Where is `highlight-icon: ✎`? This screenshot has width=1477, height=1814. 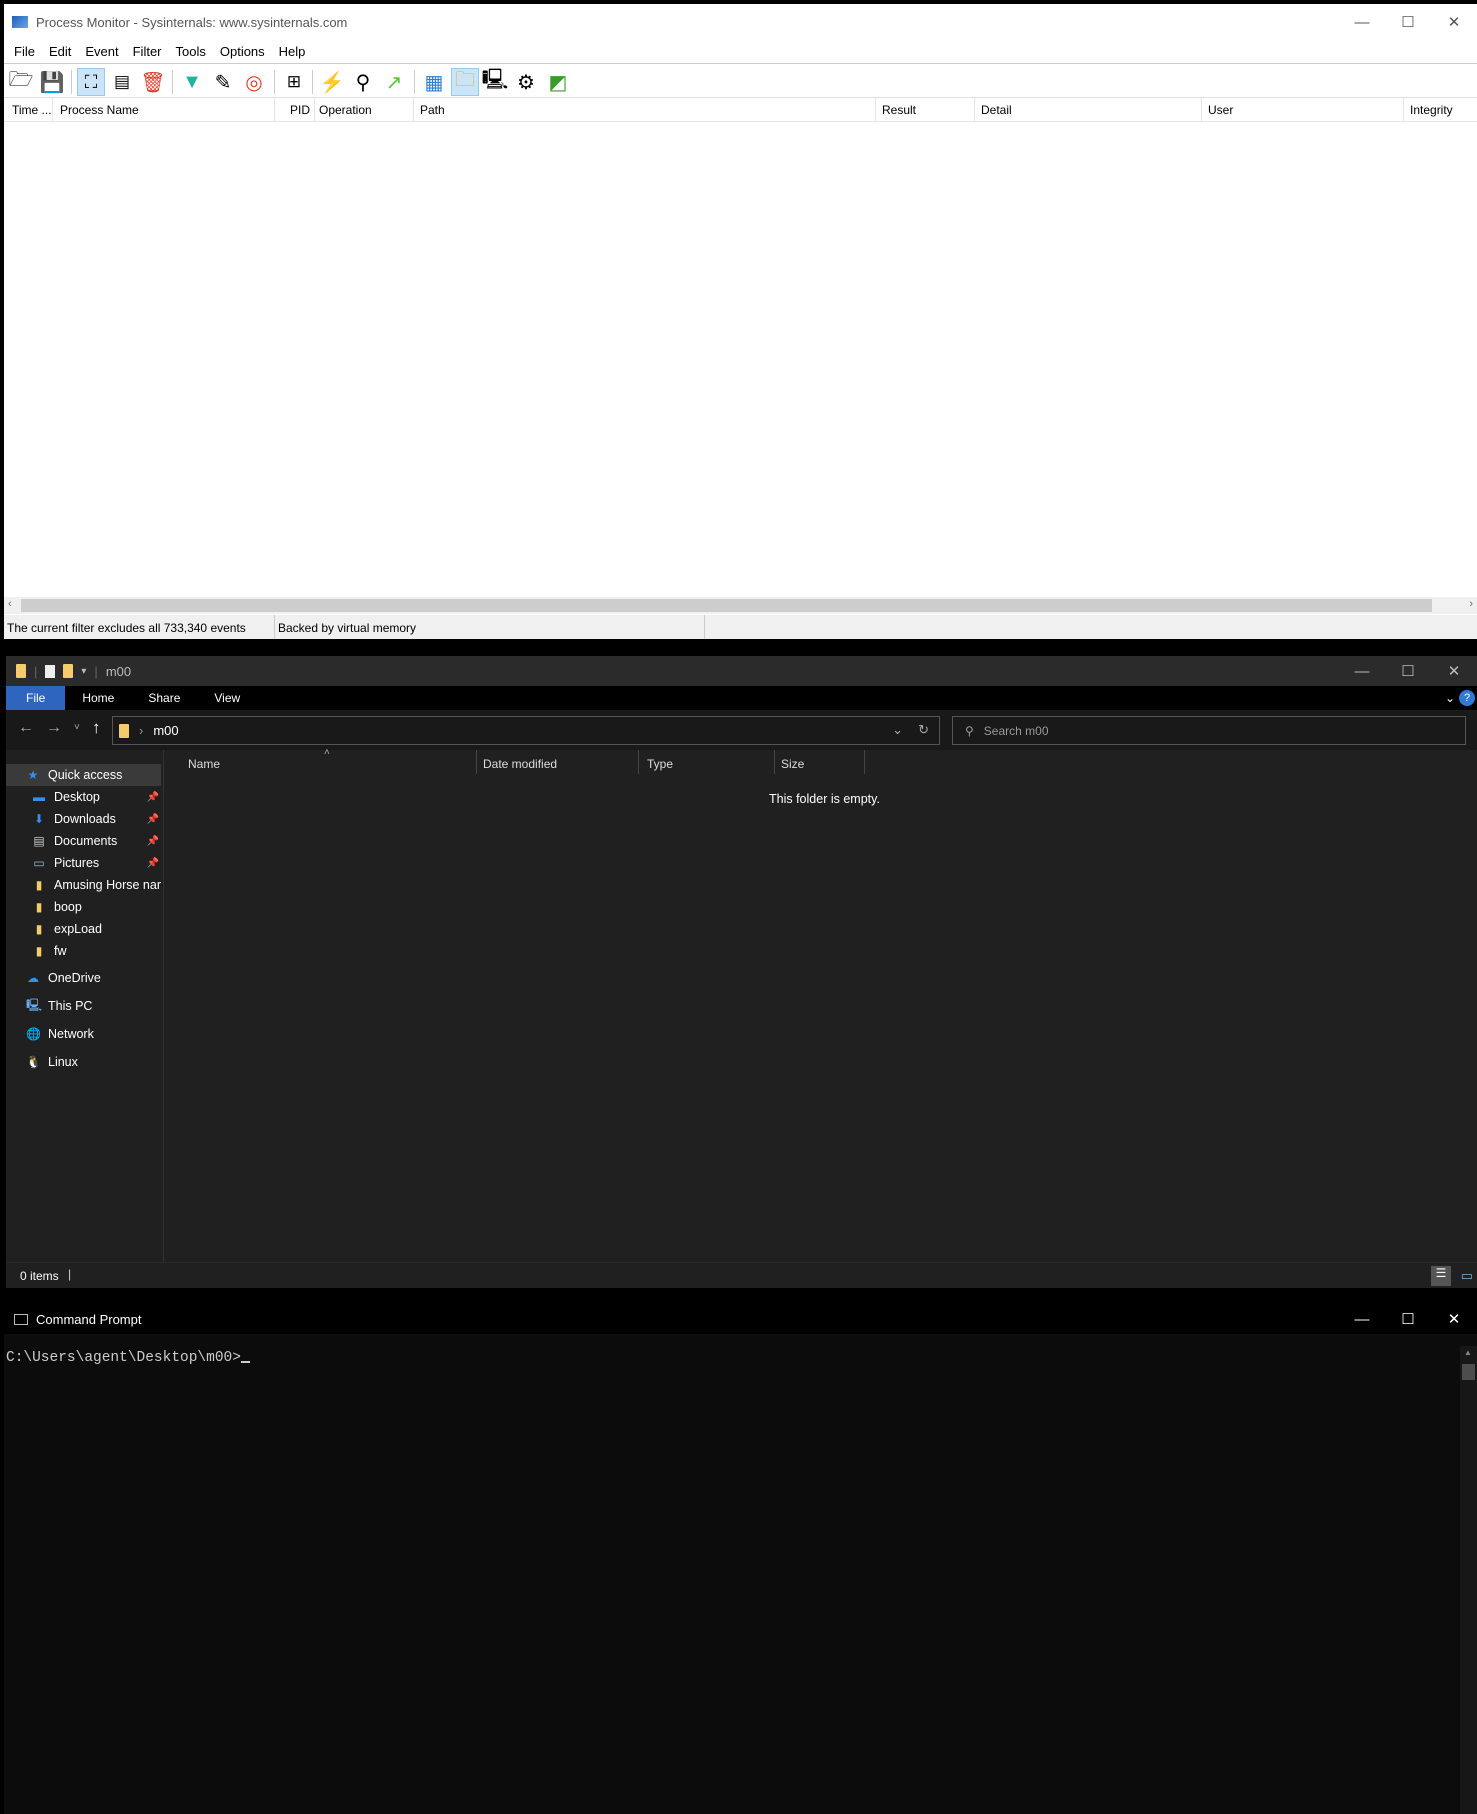
highlight-icon: ✎ is located at coordinates (223, 82).